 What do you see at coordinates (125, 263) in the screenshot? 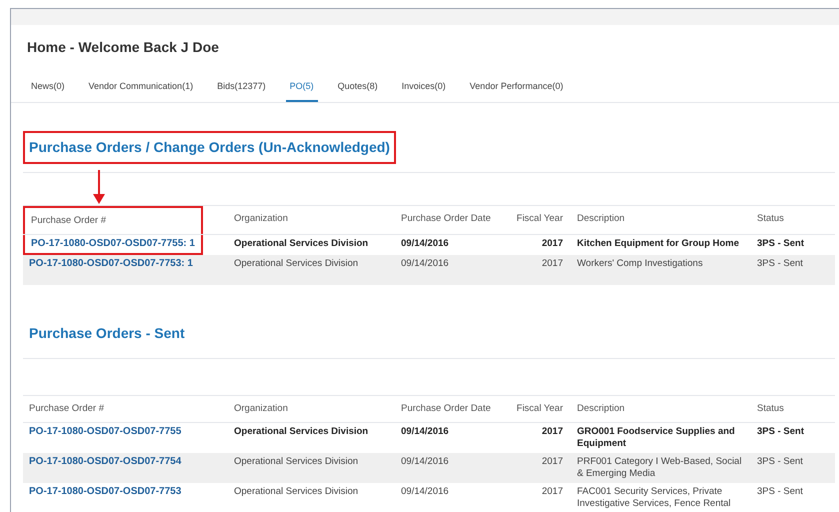
I see `po-number-link: PO-17-1080-OSD07-OSD07-7753: 1` at bounding box center [125, 263].